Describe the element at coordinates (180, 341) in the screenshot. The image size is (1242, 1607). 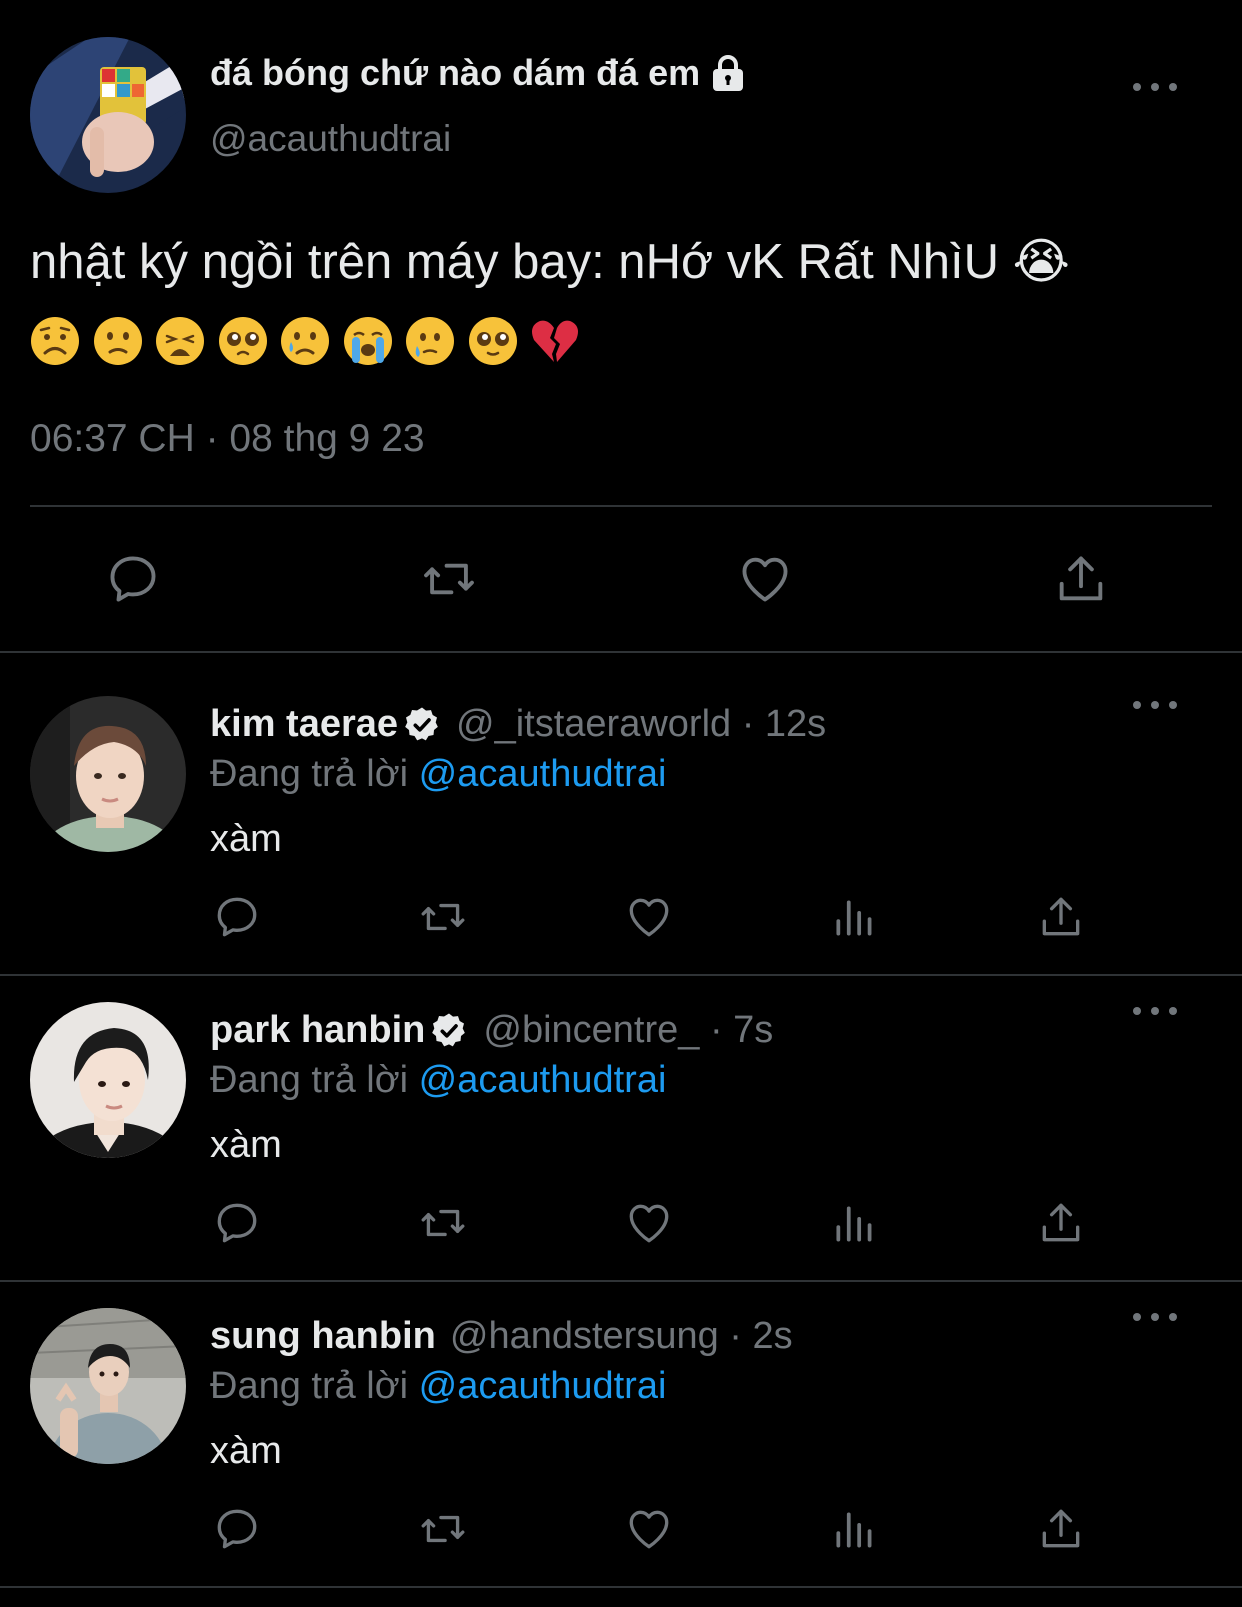
I see `weary-face-emoji` at that location.